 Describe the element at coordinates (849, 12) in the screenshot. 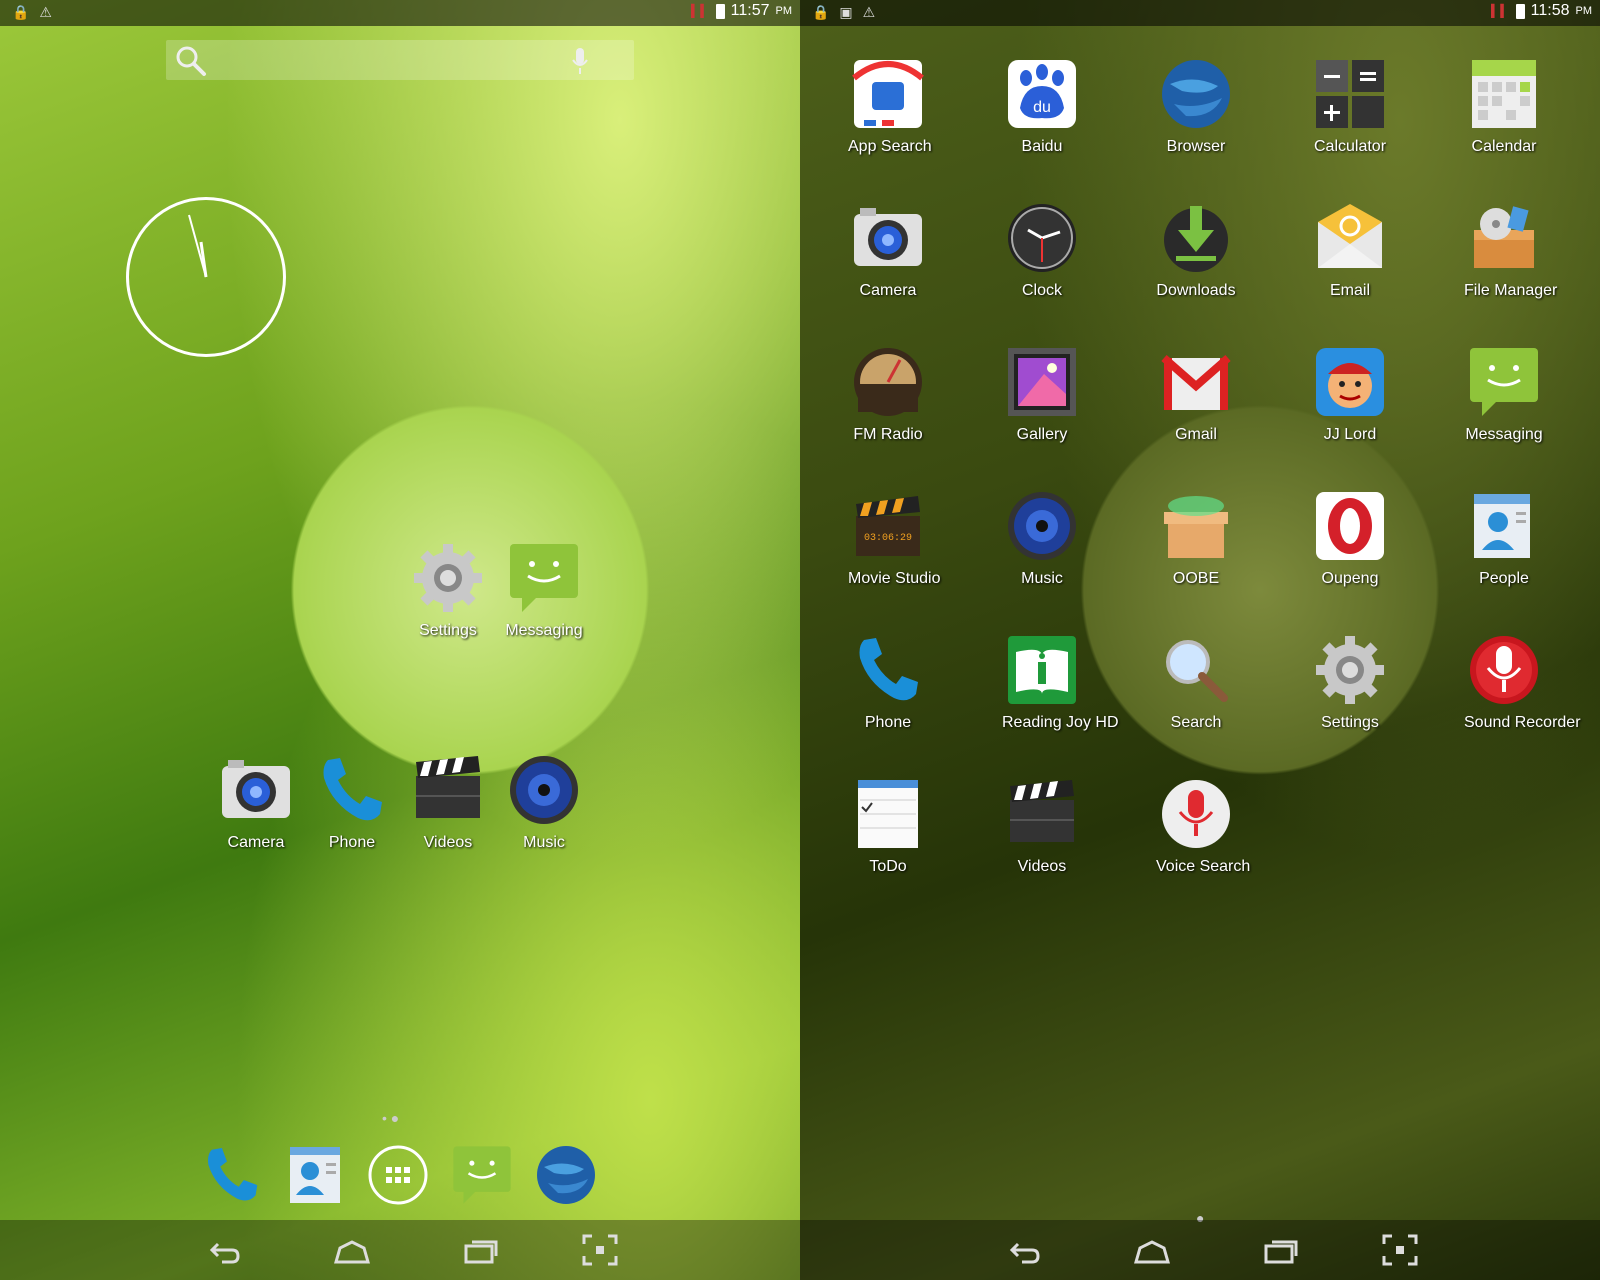

I see `lock-icon: 🔒▣⚠` at that location.